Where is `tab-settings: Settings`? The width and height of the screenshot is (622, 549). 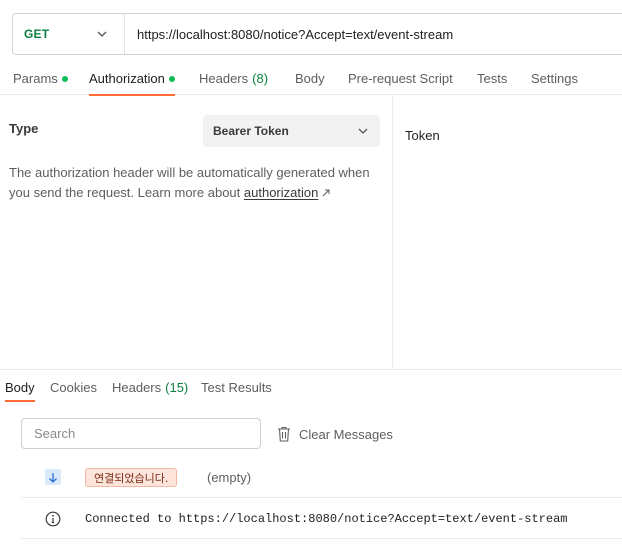
tab-settings: Settings is located at coordinates (554, 78).